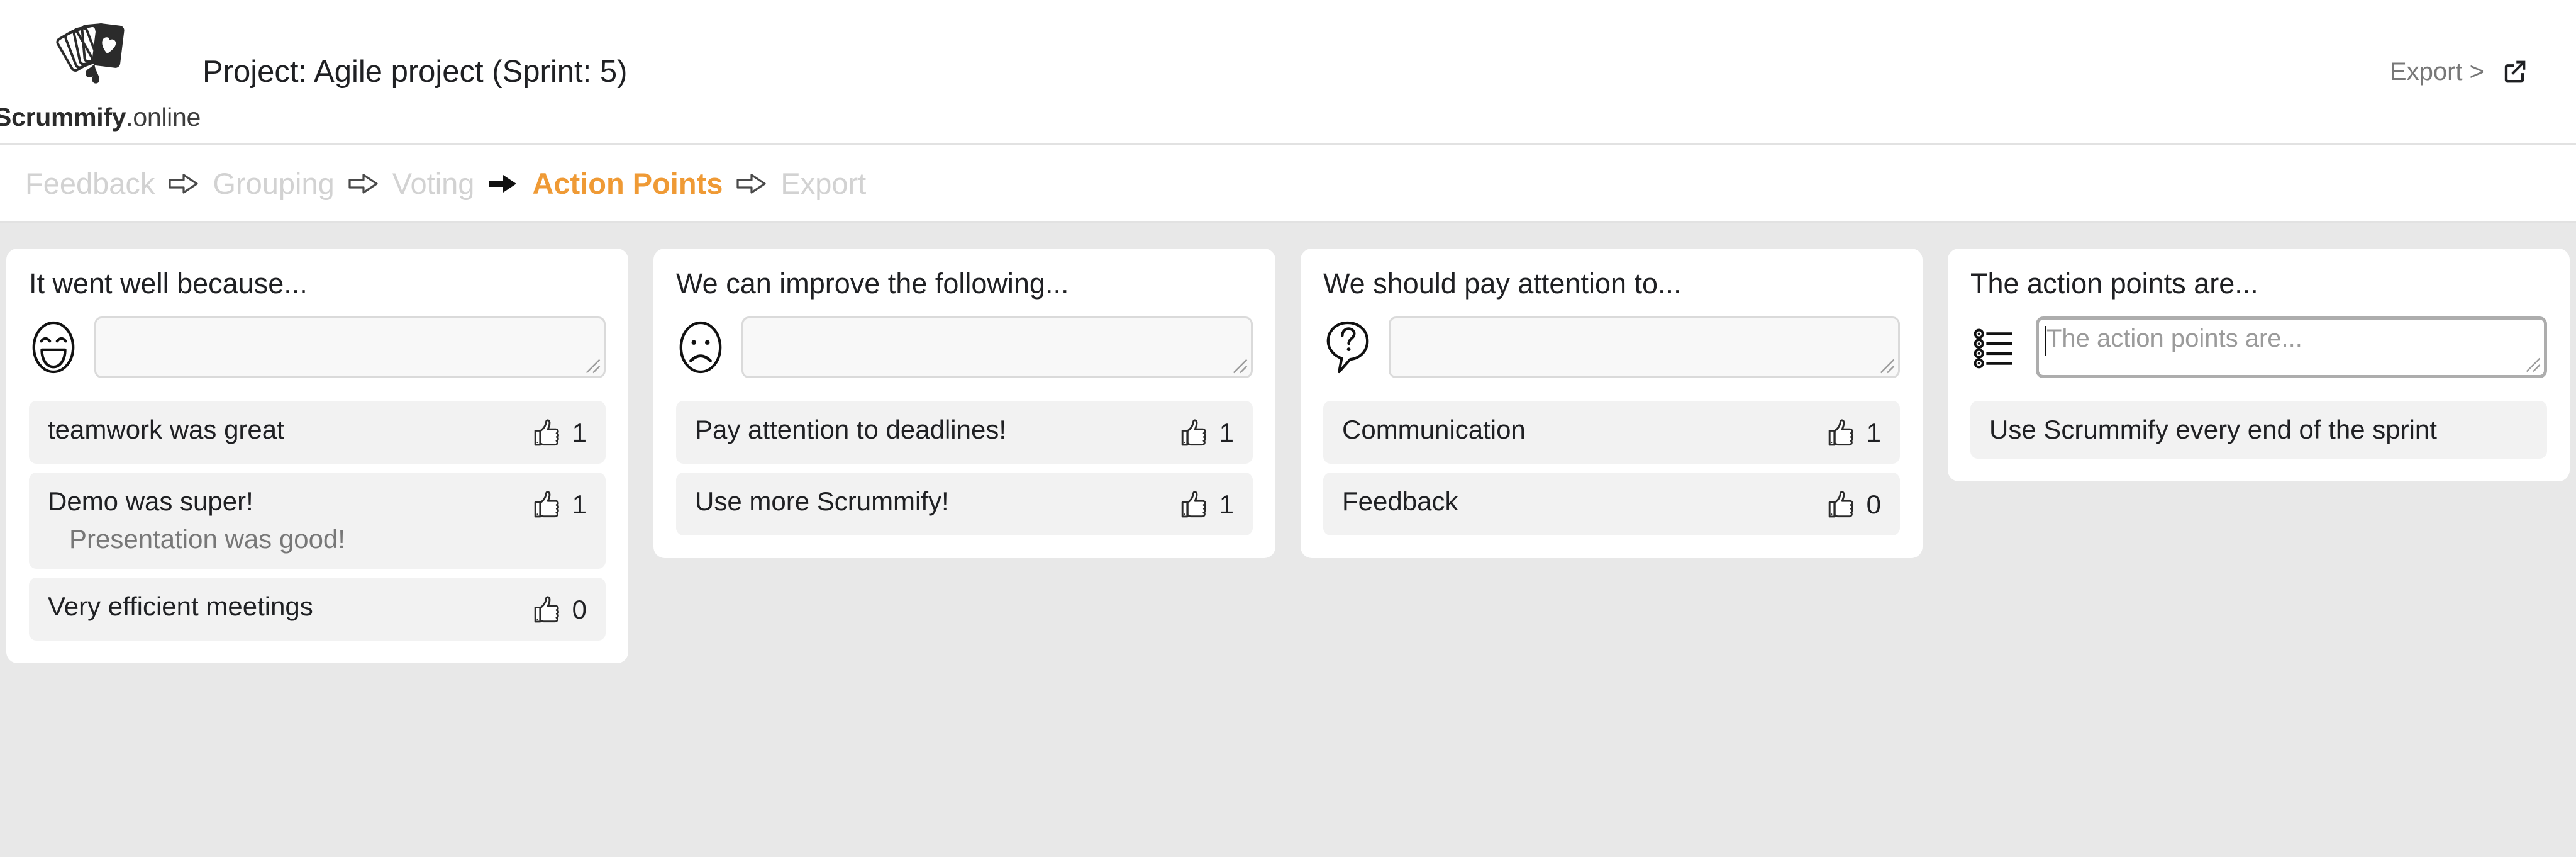  Describe the element at coordinates (163, 117) in the screenshot. I see `brand-name-light: .online` at that location.